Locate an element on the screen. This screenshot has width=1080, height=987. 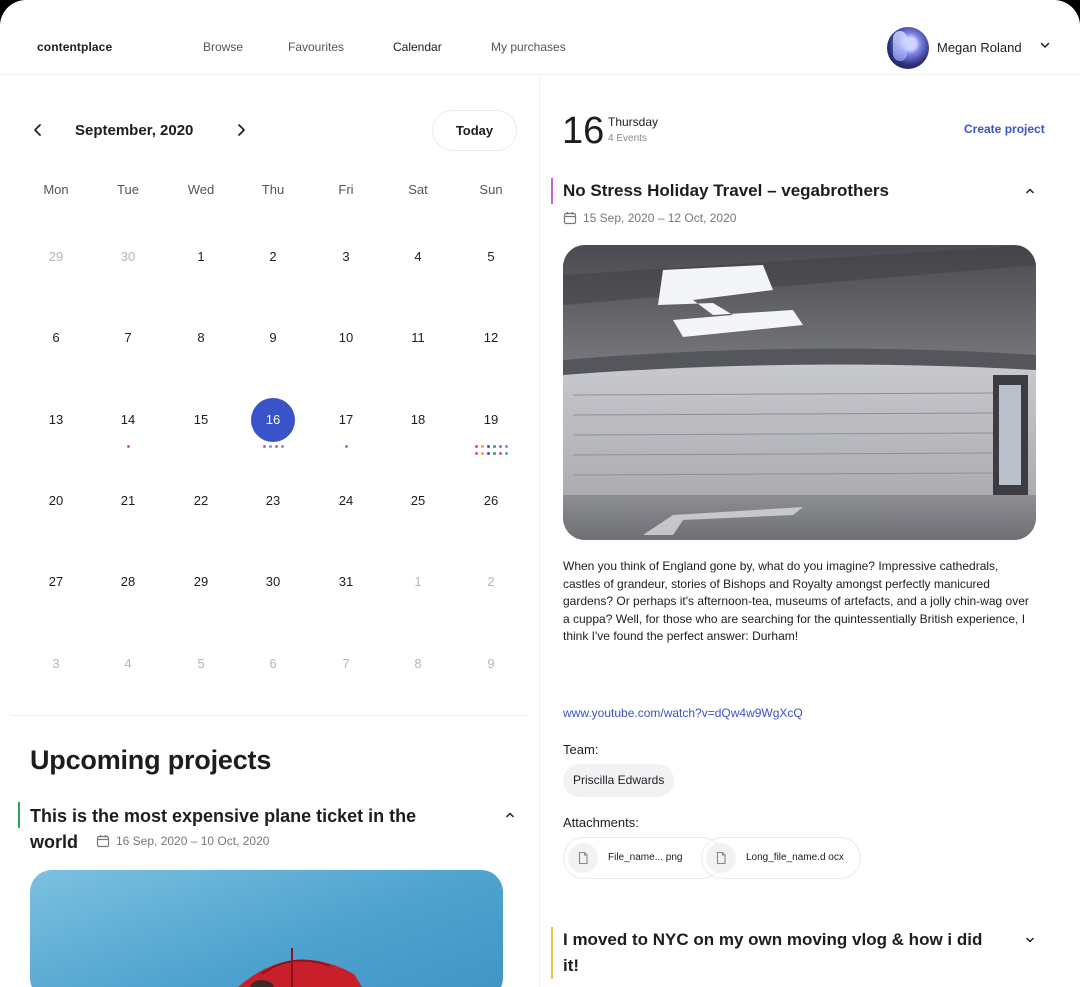
calendar-day: 20 is located at coordinates (56, 501).